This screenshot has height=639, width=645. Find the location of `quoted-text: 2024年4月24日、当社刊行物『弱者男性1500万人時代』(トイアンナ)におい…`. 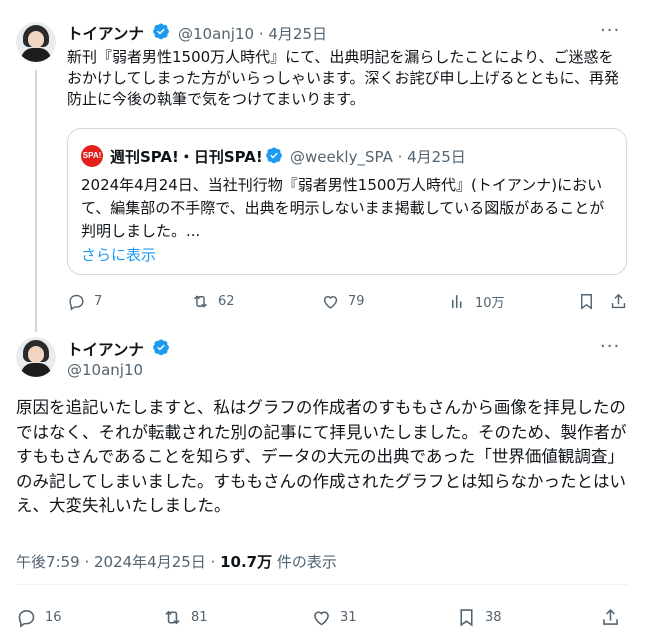

quoted-text: 2024年4月24日、当社刊行物『弱者男性1500万人時代』(トイアンナ)におい… is located at coordinates (343, 208).